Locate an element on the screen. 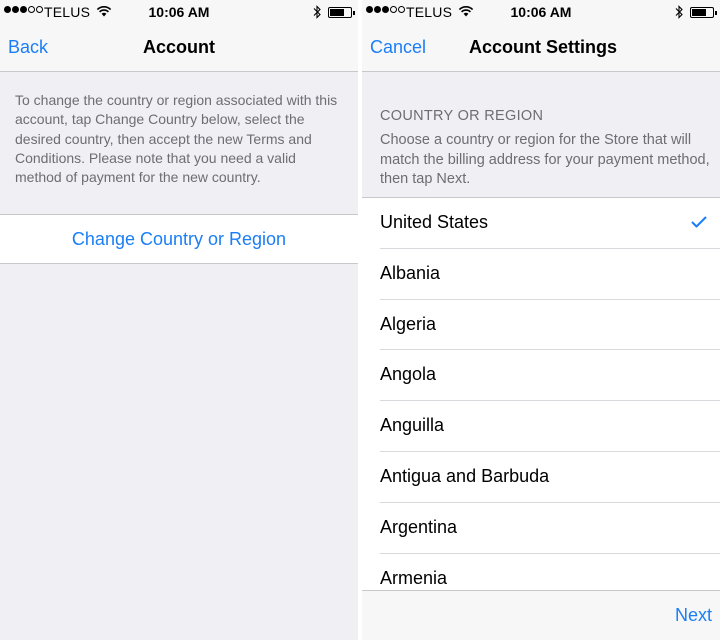  country-label: Armenia is located at coordinates (414, 577).